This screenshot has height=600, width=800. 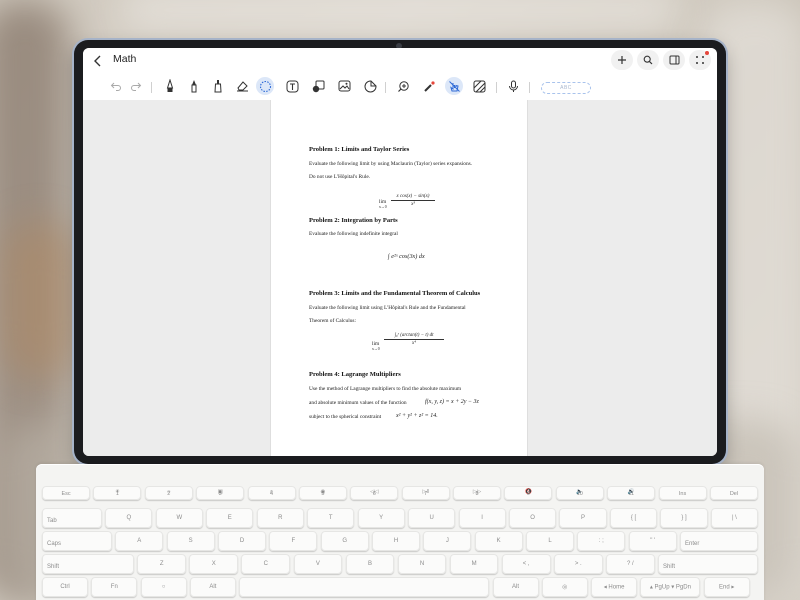 What do you see at coordinates (280, 518) in the screenshot?
I see `letter-key: R` at bounding box center [280, 518].